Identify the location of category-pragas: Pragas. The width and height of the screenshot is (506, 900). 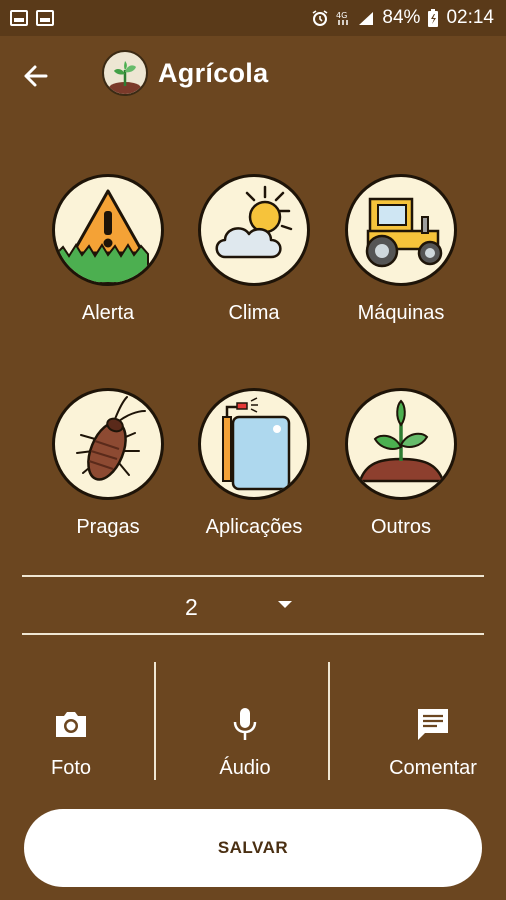
(108, 463).